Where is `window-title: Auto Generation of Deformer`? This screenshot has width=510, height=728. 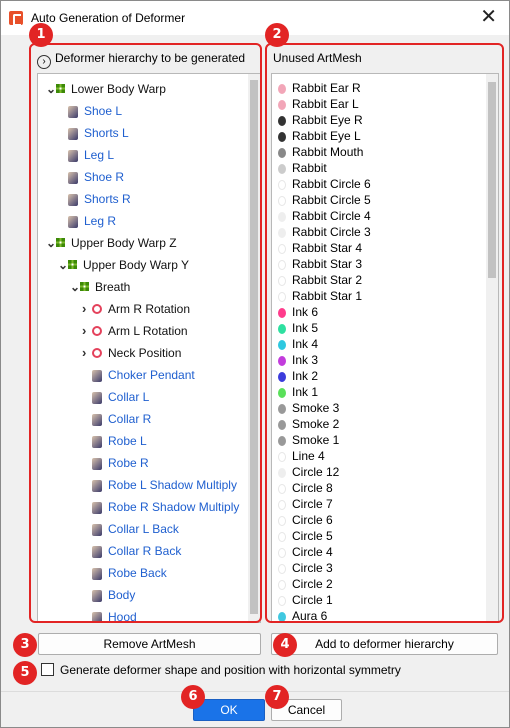 window-title: Auto Generation of Deformer is located at coordinates (108, 18).